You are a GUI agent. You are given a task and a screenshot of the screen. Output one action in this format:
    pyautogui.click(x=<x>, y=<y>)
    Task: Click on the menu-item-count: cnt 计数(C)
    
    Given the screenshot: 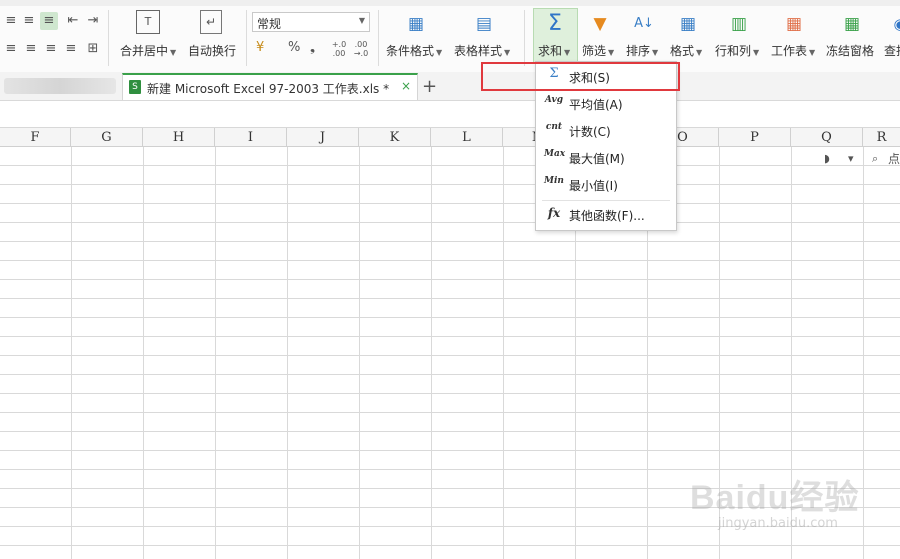 What is the action you would take?
    pyautogui.click(x=606, y=131)
    